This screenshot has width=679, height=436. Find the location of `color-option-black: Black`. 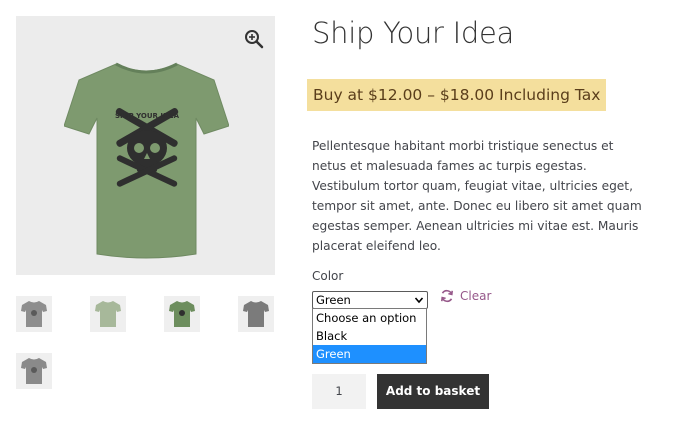

color-option-black: Black is located at coordinates (369, 336).